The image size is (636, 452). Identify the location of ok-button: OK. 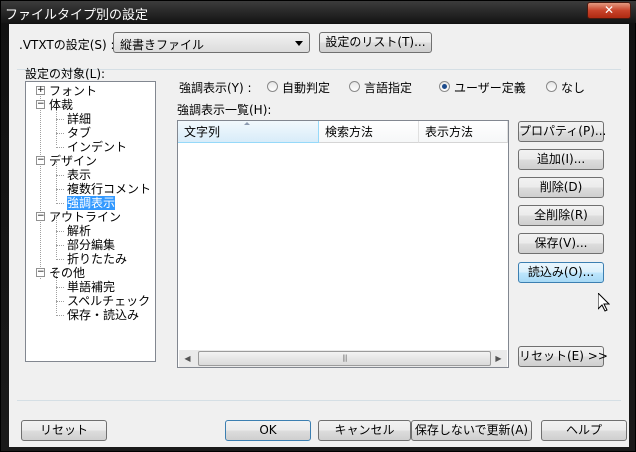
(268, 430).